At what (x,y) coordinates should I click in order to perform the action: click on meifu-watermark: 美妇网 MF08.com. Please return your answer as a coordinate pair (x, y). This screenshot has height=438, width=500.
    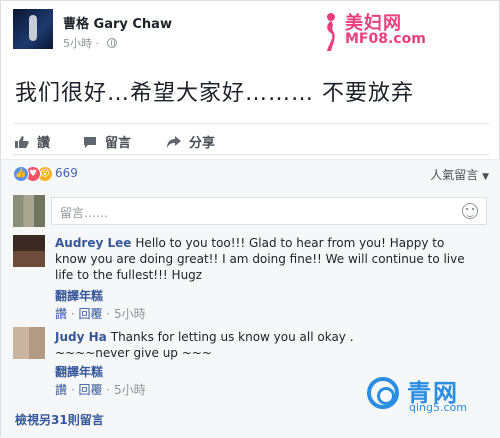
    Looking at the image, I should click on (379, 31).